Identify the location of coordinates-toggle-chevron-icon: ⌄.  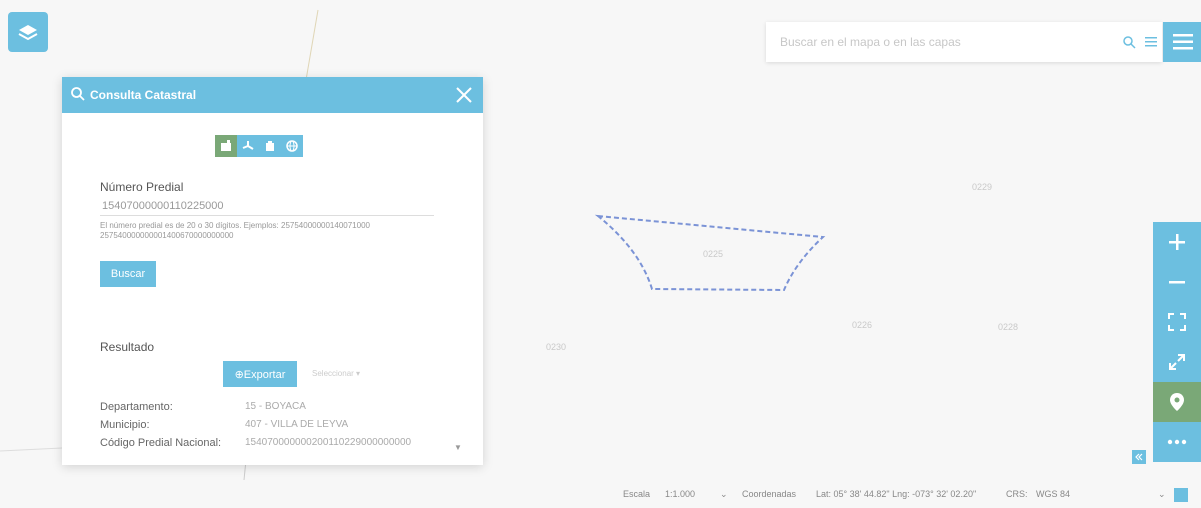
(724, 494).